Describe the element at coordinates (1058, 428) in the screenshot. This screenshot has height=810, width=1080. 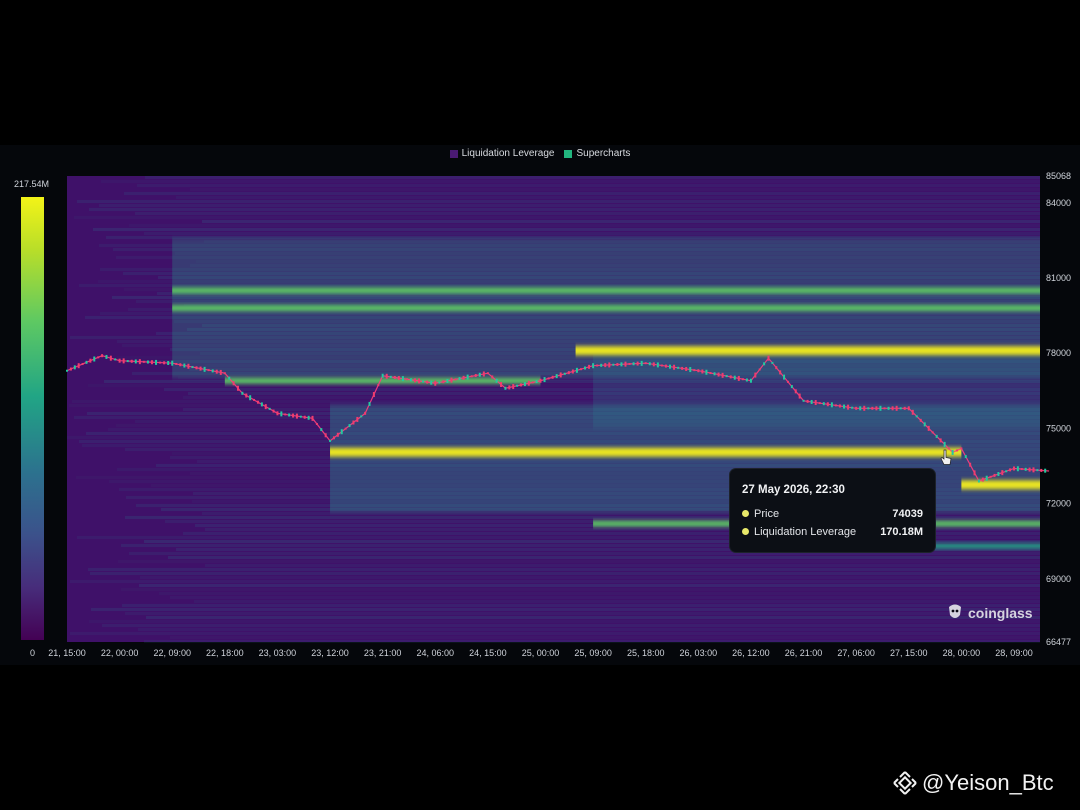
I see `y-tick-label: 75000` at that location.